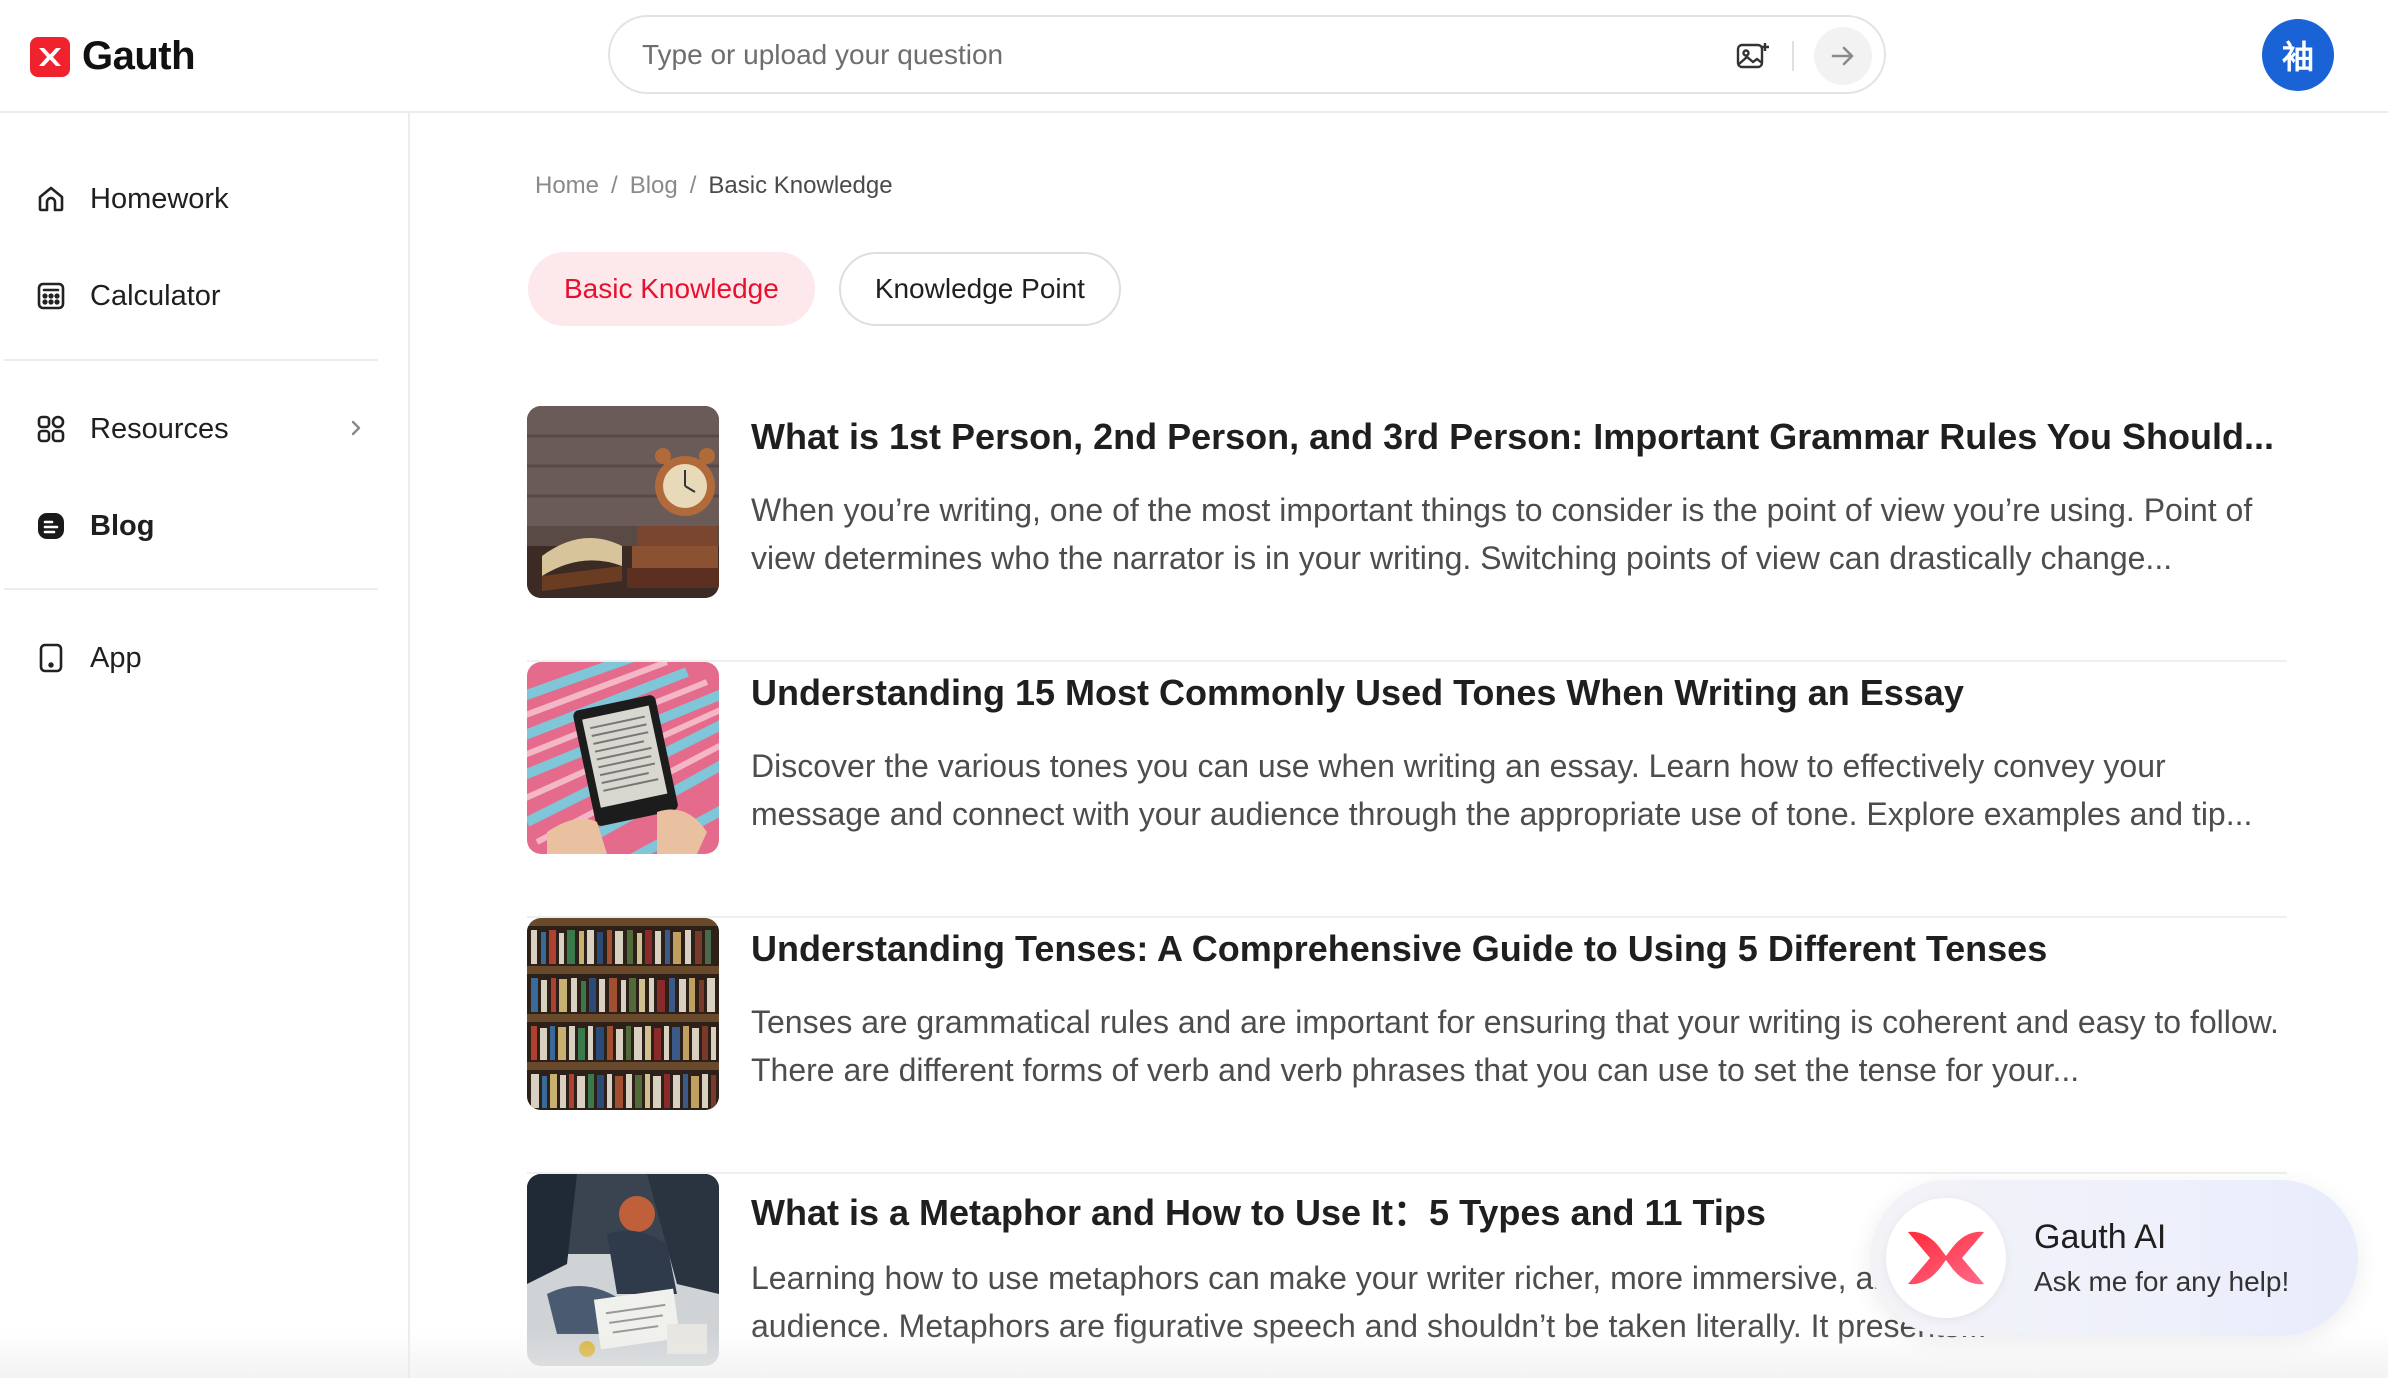 The width and height of the screenshot is (2388, 1378). I want to click on gauth-logo: Gauth, so click(113, 56).